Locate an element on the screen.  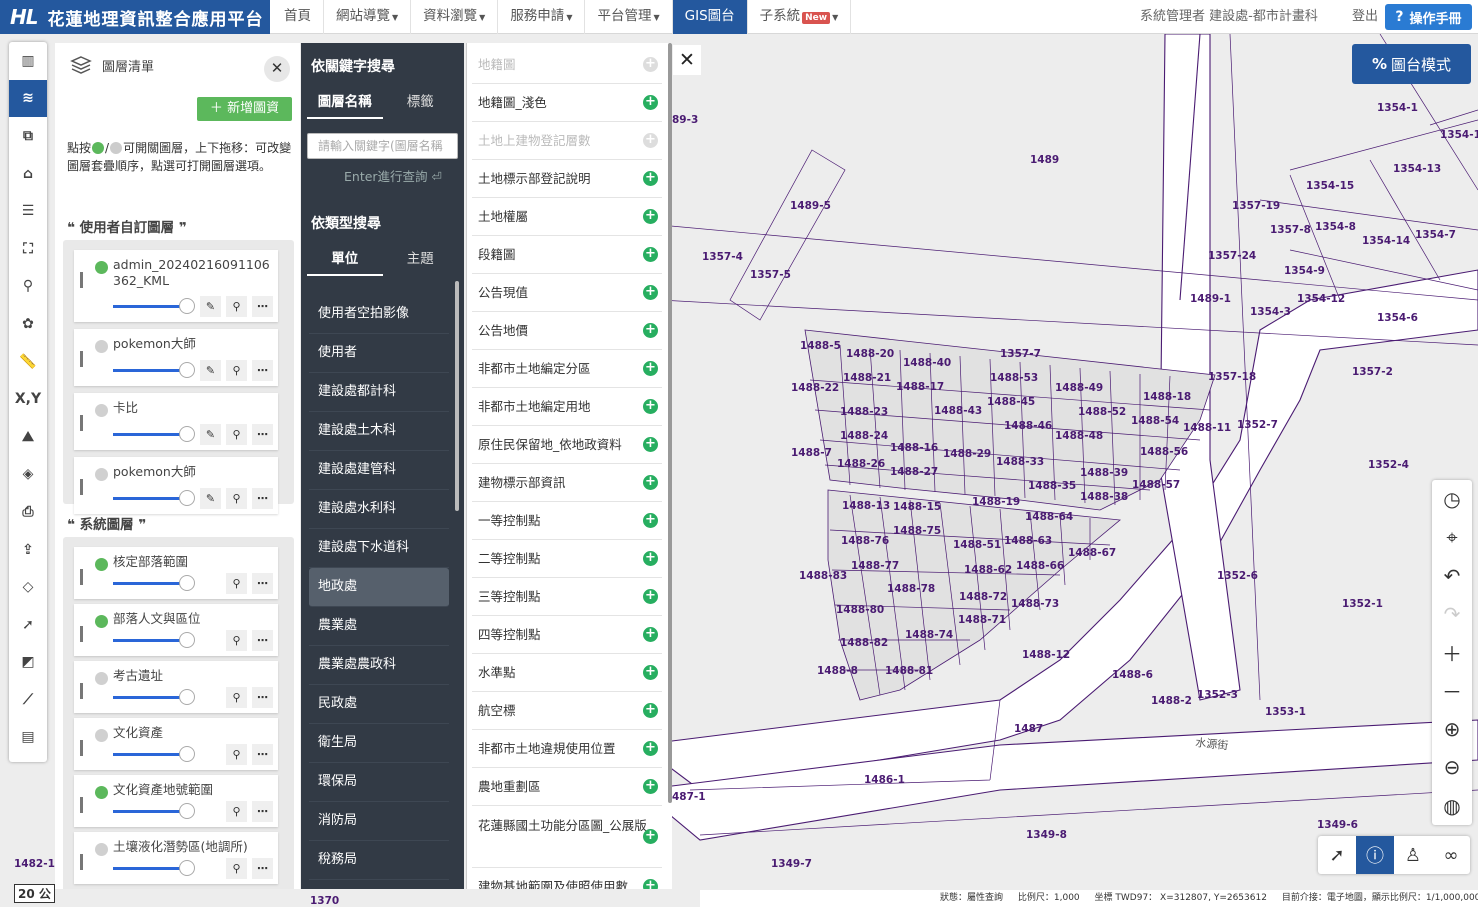
layer-item: 航空標 + is located at coordinates (567, 711).